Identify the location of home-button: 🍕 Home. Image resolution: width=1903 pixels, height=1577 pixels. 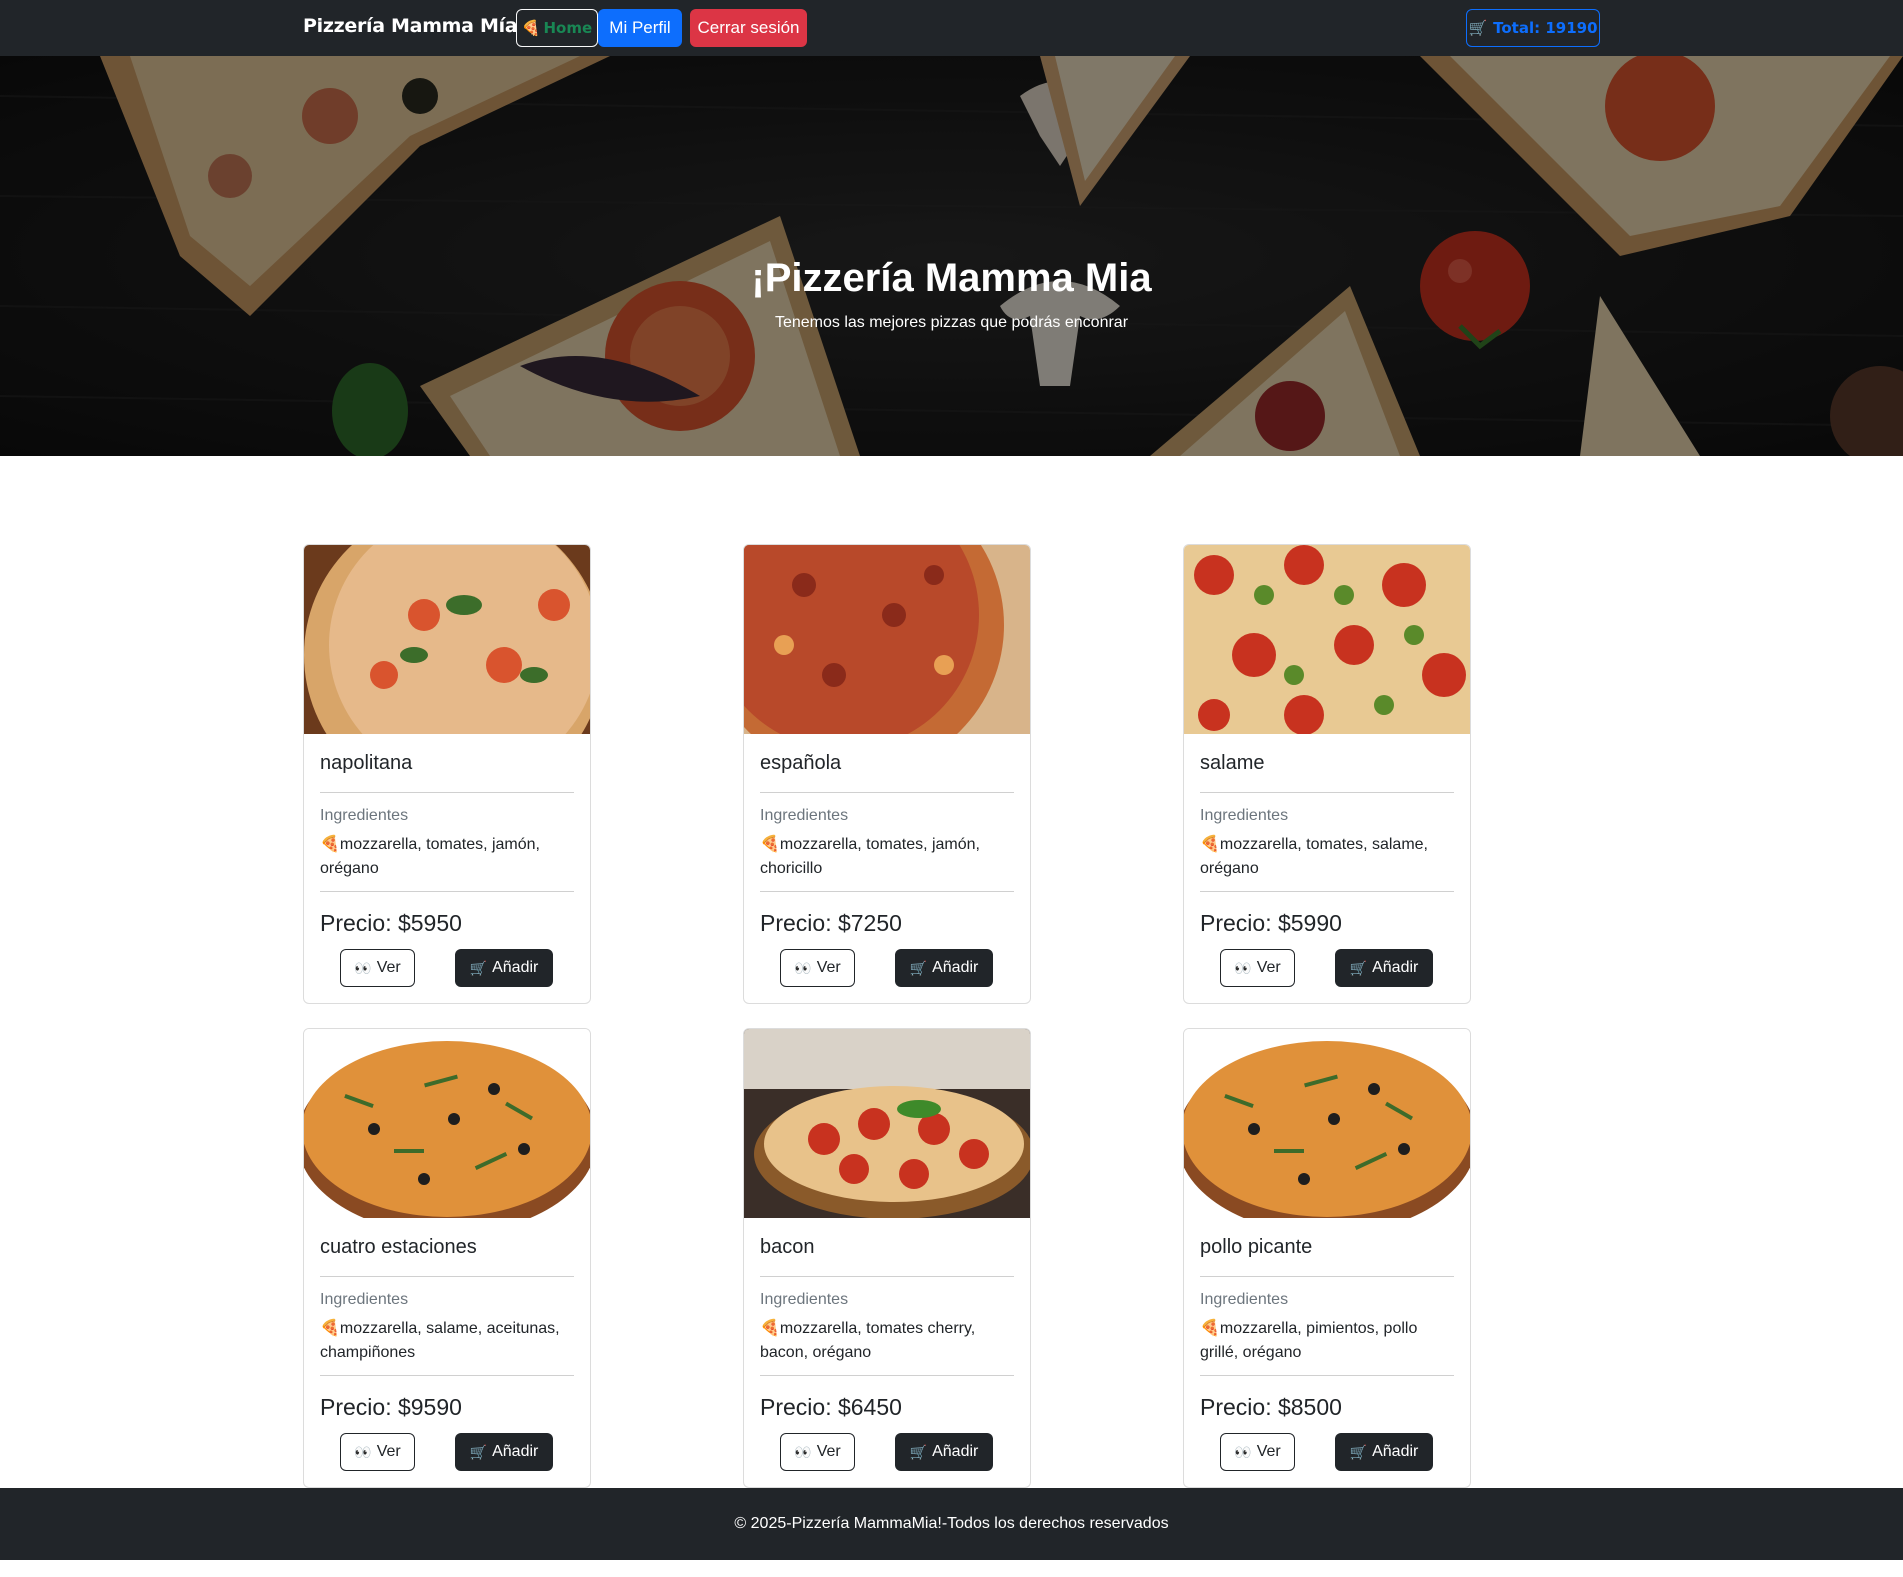
(557, 28).